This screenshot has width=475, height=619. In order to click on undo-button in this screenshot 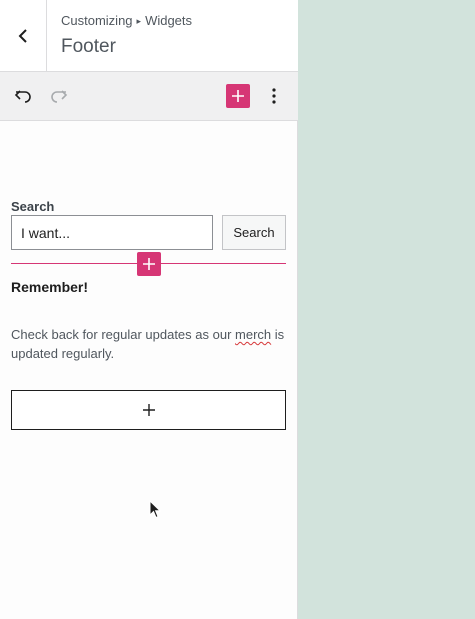, I will do `click(23, 96)`.